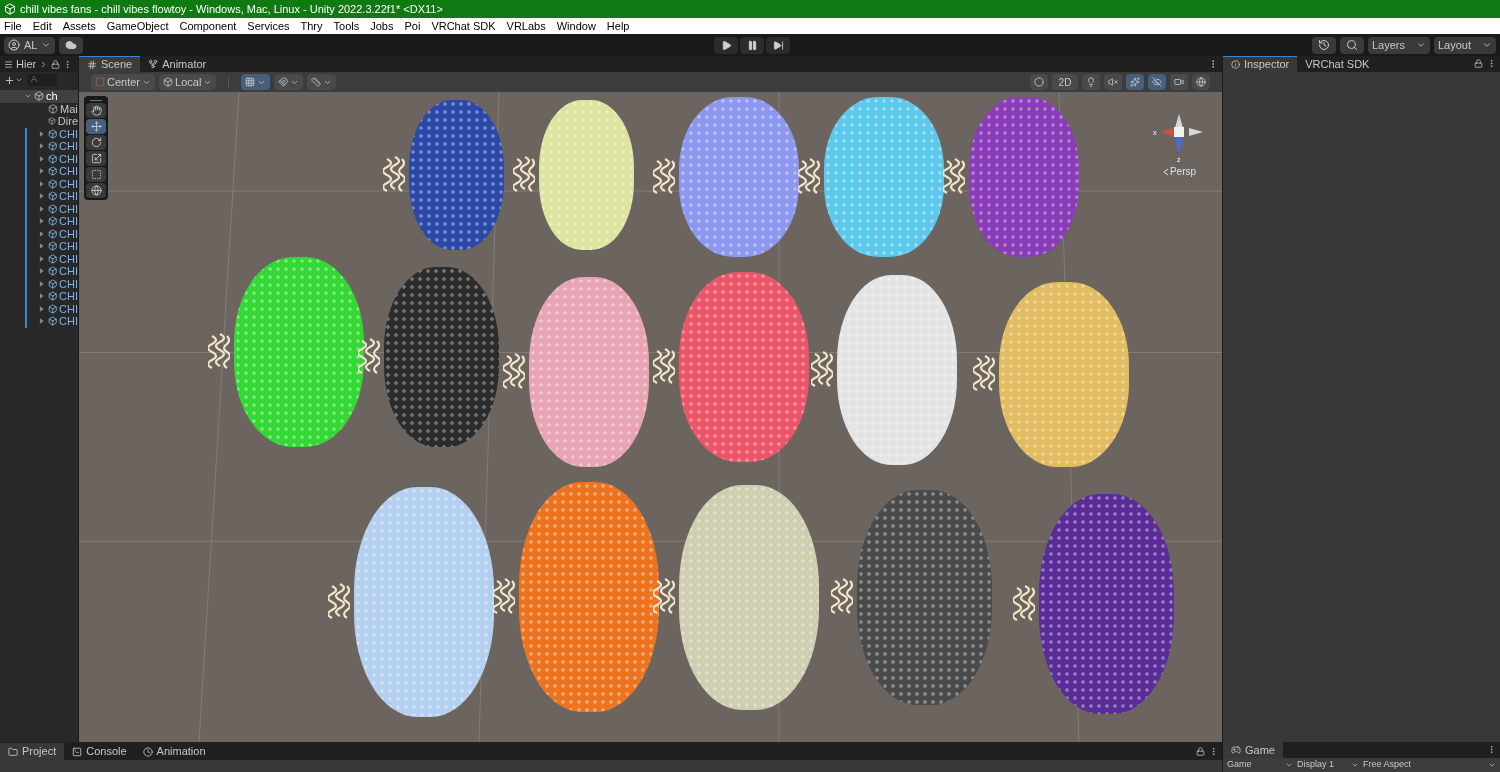 The height and width of the screenshot is (772, 1500). What do you see at coordinates (39, 96) in the screenshot?
I see `tree-item: ch` at bounding box center [39, 96].